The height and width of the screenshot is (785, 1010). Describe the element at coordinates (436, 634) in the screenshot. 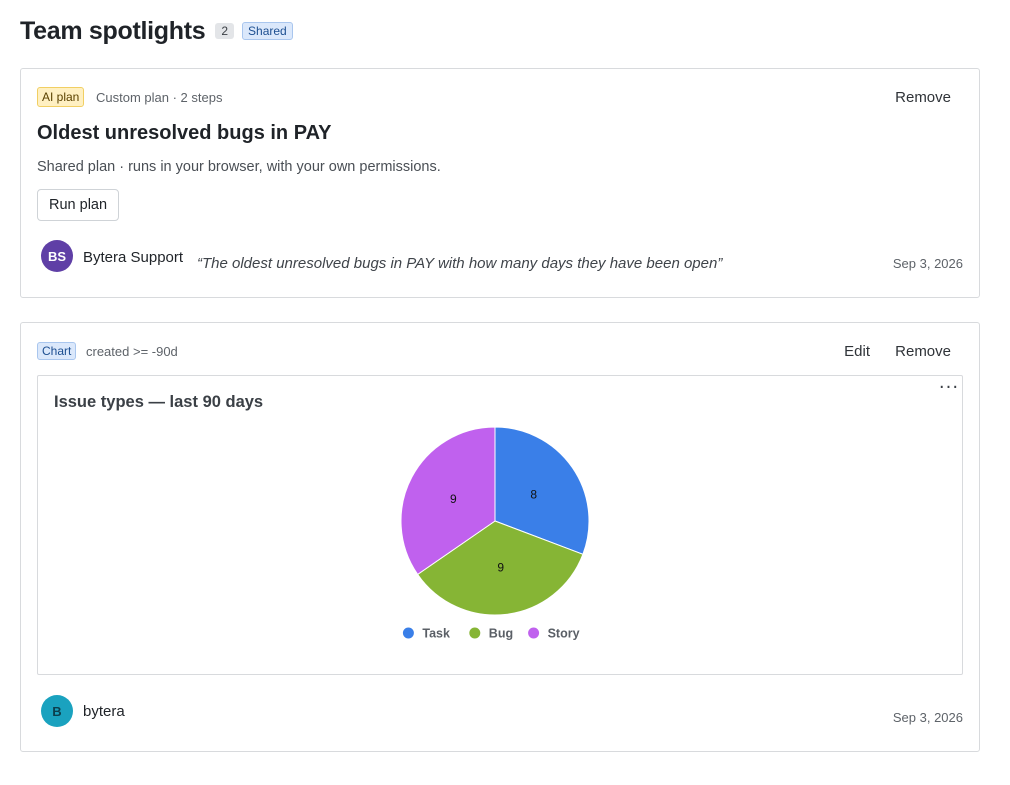

I see `legend-label: Task` at that location.